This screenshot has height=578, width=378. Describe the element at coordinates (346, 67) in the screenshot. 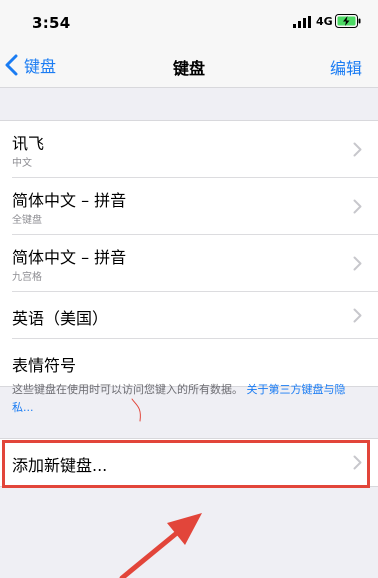

I see `edit-button: 编辑` at that location.